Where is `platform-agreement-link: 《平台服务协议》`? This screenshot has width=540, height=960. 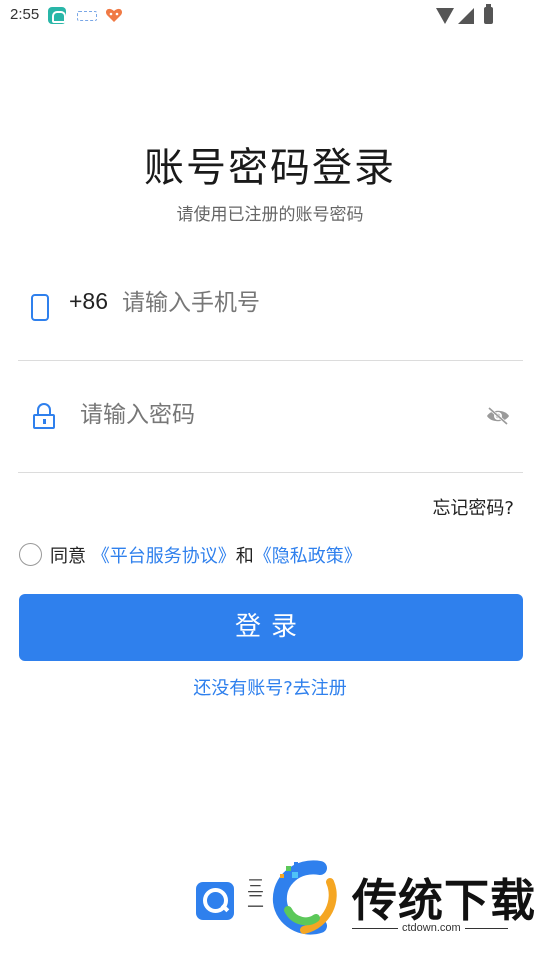 platform-agreement-link: 《平台服务协议》 is located at coordinates (164, 556).